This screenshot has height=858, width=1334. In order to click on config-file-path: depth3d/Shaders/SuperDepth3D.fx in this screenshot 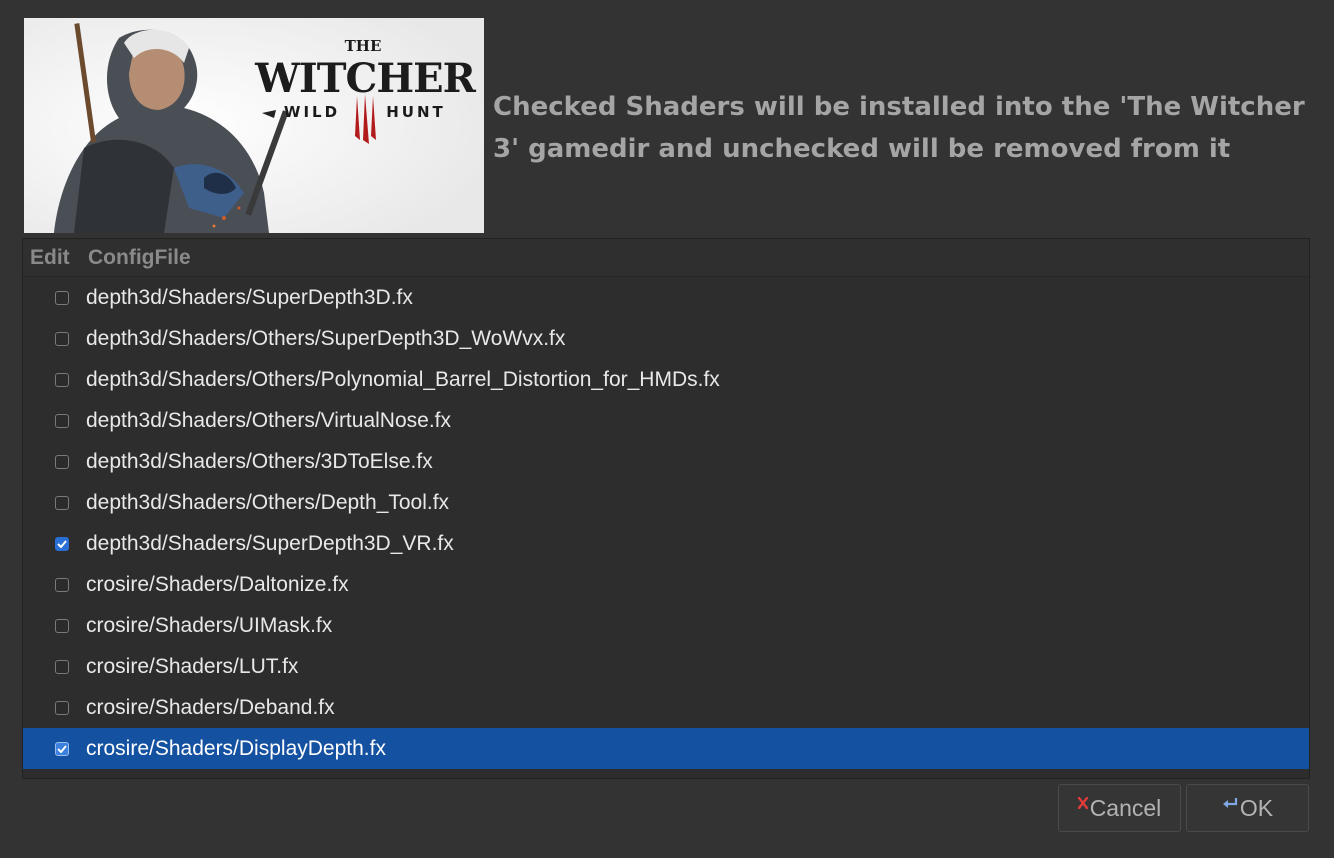, I will do `click(249, 297)`.